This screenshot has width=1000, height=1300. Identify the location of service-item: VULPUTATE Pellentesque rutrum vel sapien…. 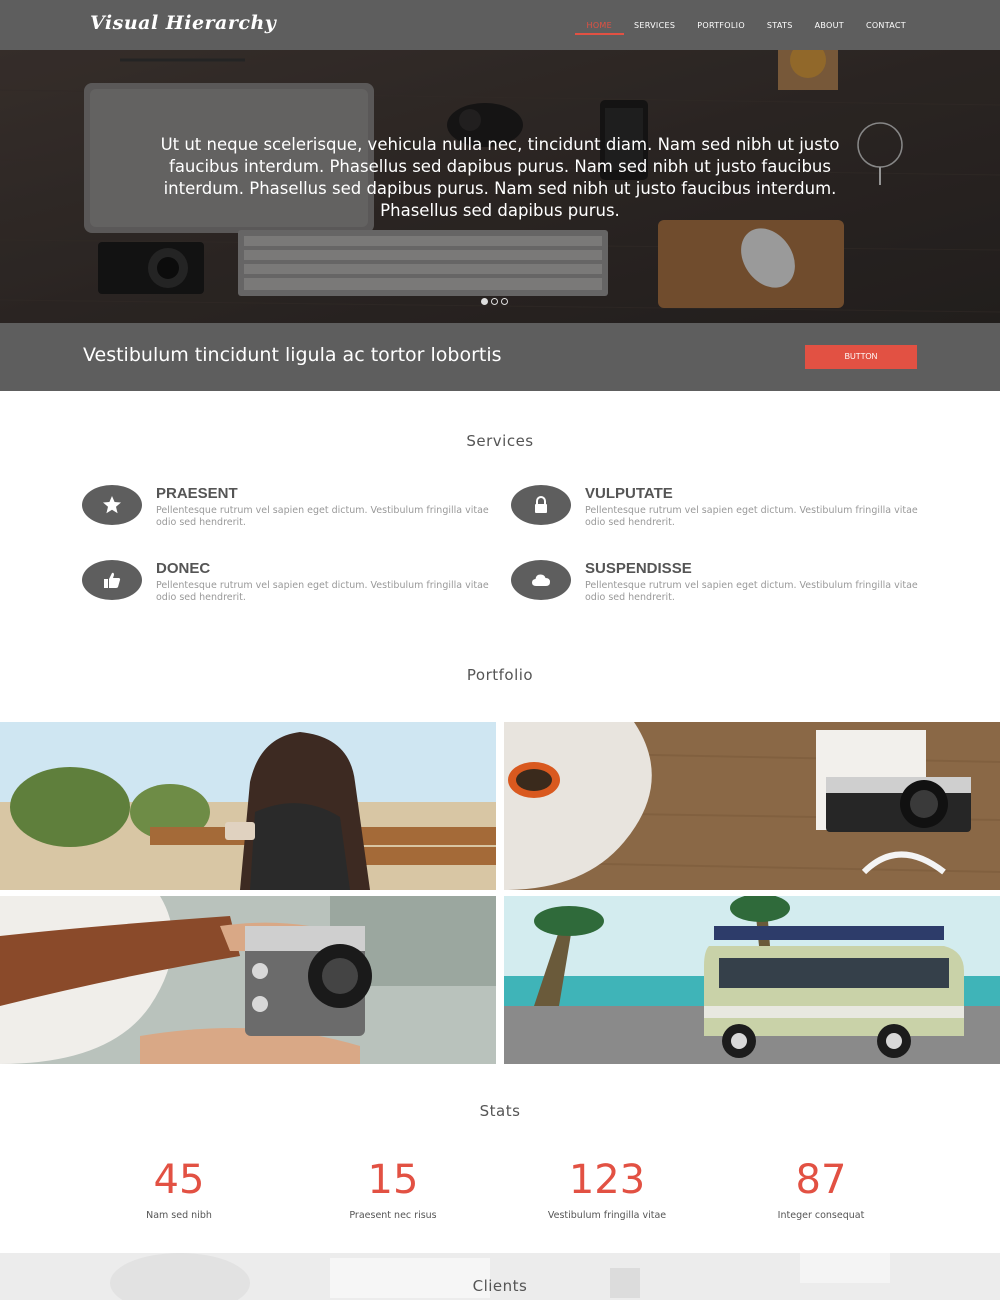
(721, 510).